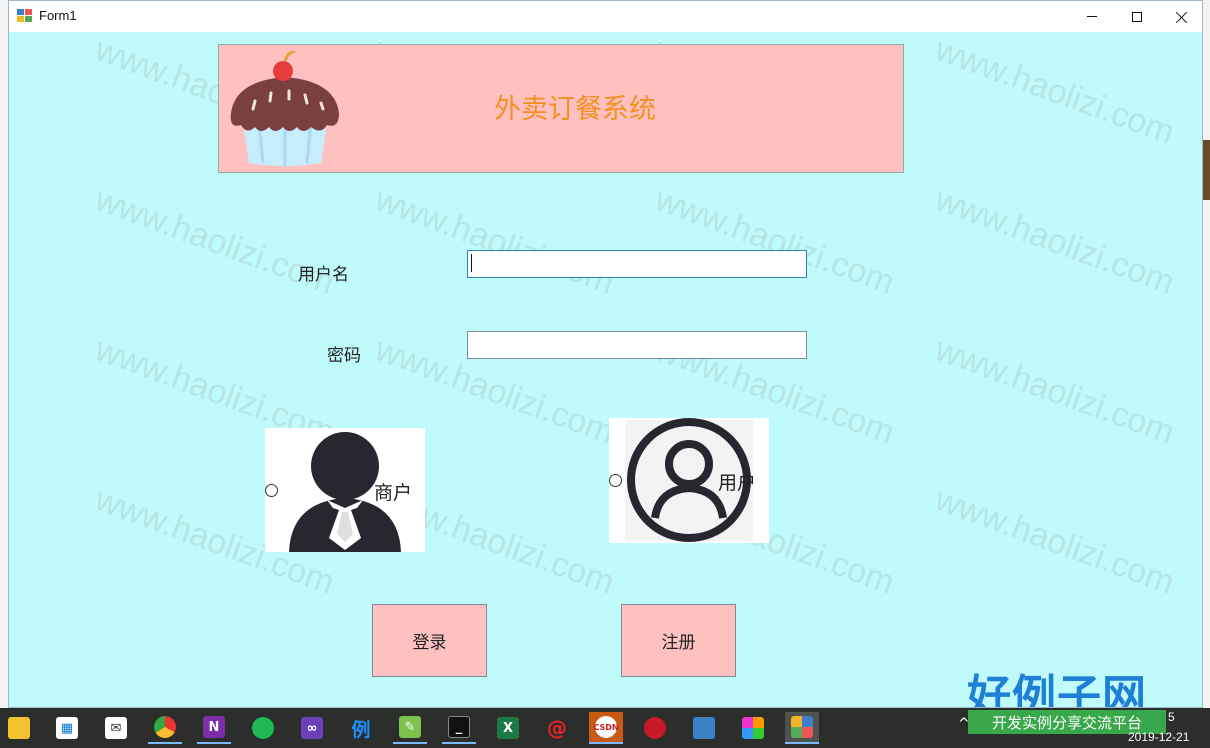  What do you see at coordinates (284, 109) in the screenshot?
I see `cupcake-icon` at bounding box center [284, 109].